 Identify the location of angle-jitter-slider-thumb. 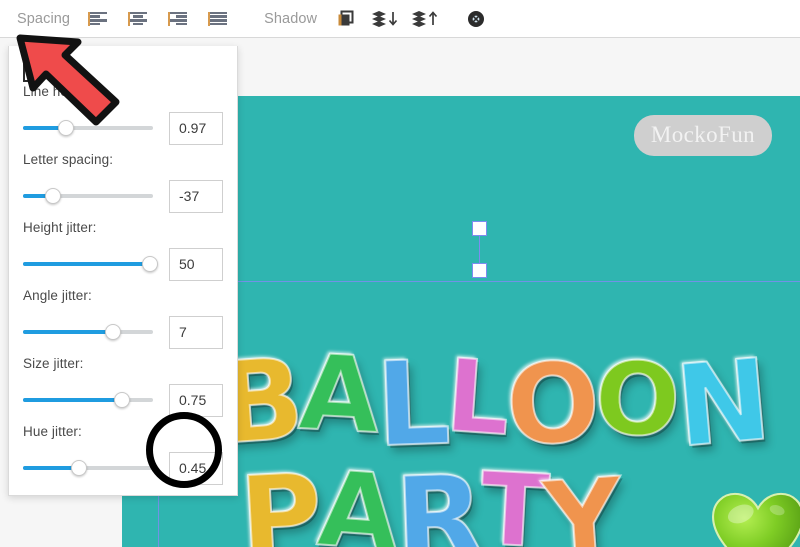
(112, 332).